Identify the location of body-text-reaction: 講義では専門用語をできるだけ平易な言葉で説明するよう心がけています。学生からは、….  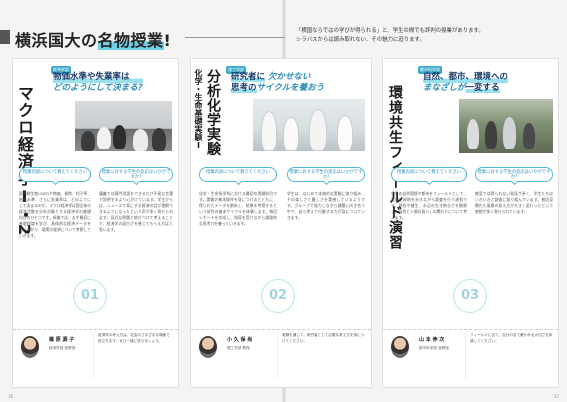
(136, 211).